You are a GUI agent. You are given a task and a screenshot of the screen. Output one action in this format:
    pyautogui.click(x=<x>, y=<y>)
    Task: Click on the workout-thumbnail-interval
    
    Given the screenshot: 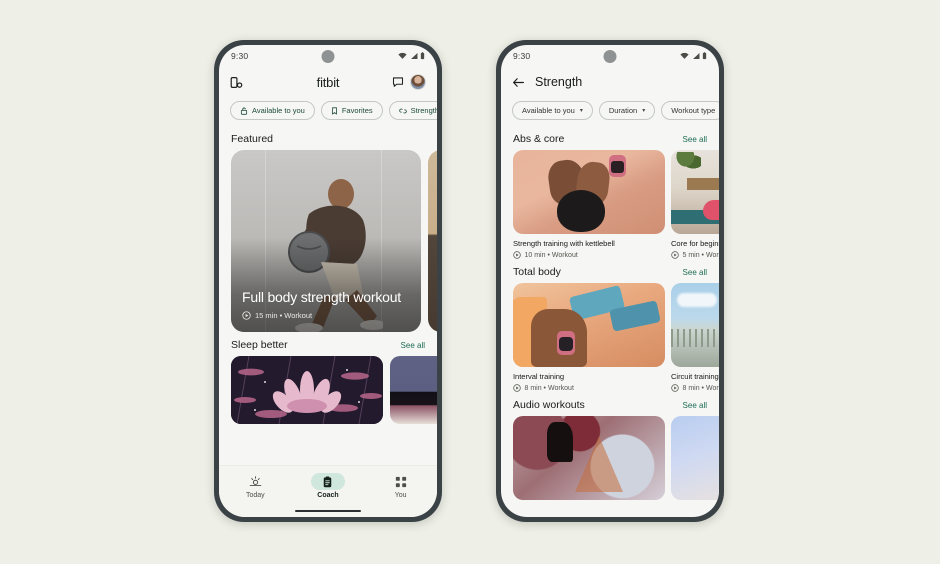 What is the action you would take?
    pyautogui.click(x=589, y=325)
    